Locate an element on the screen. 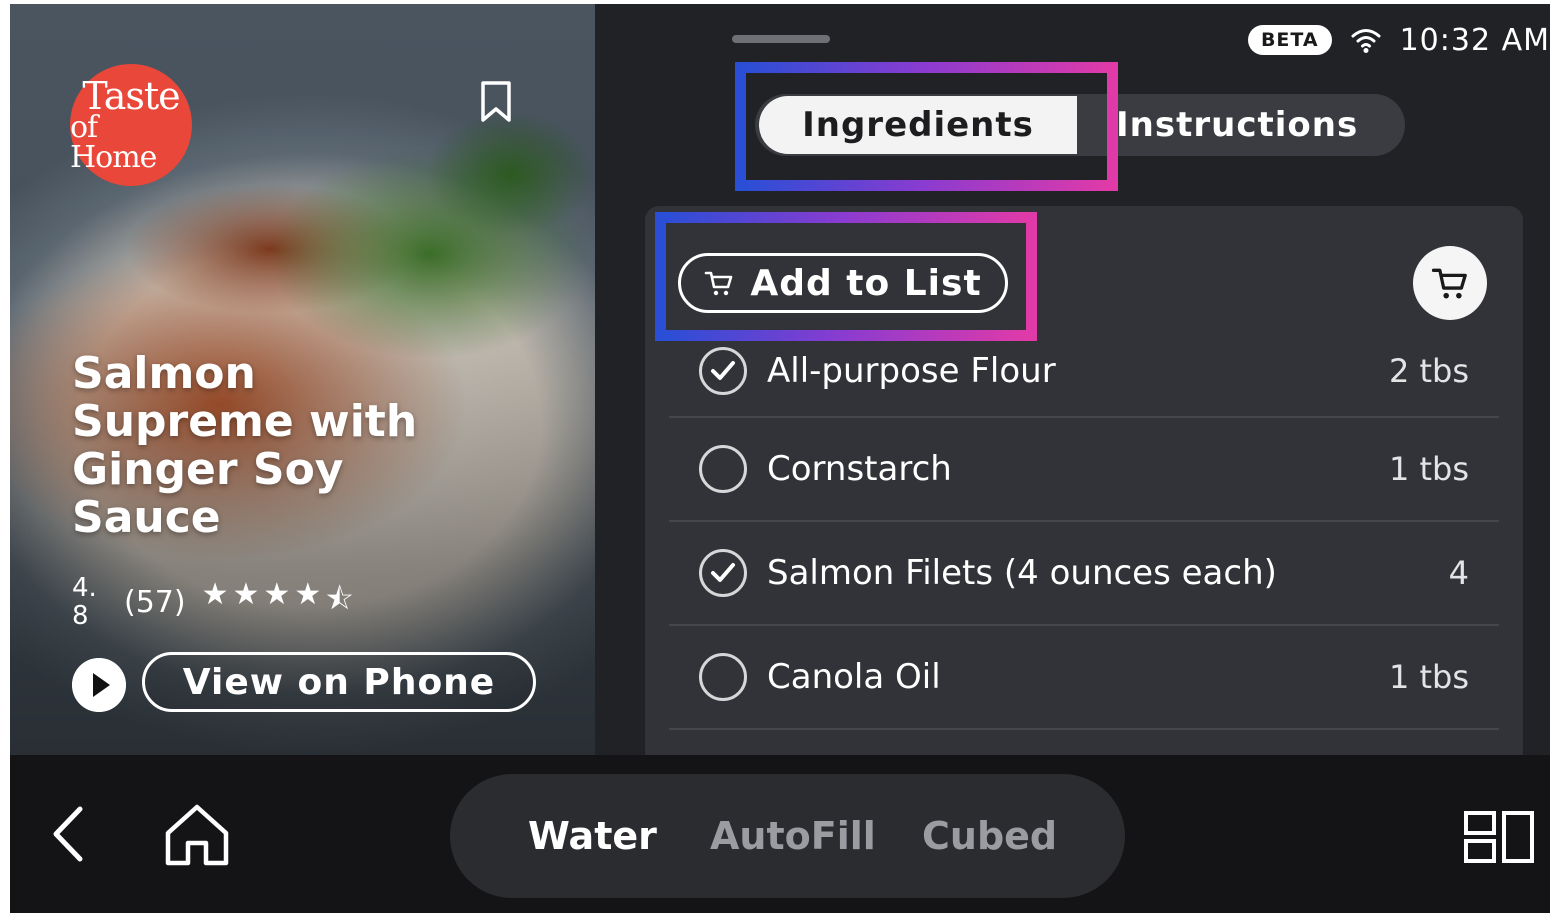 The width and height of the screenshot is (1550, 913). rating-row: 4.8 (57) ★ ★ ★ ★ ⯪ is located at coordinates (215, 602).